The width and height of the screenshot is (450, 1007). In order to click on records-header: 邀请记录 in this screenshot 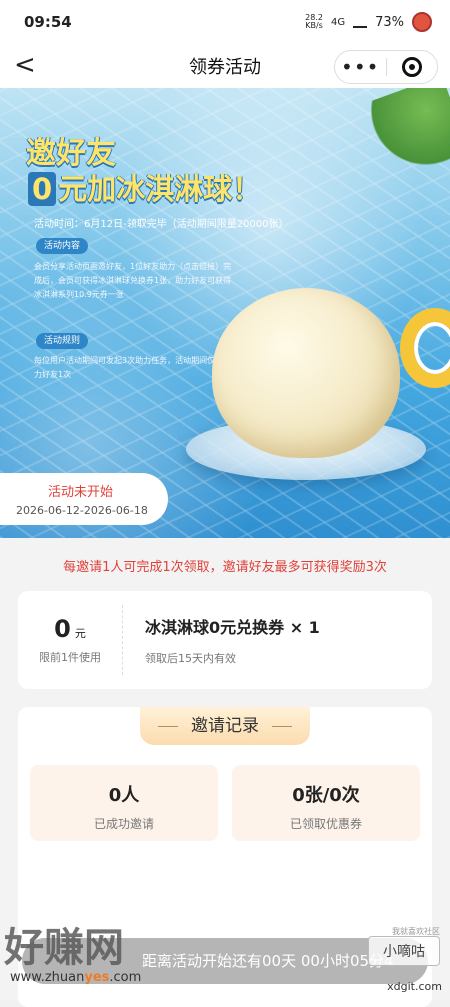, I will do `click(225, 726)`.